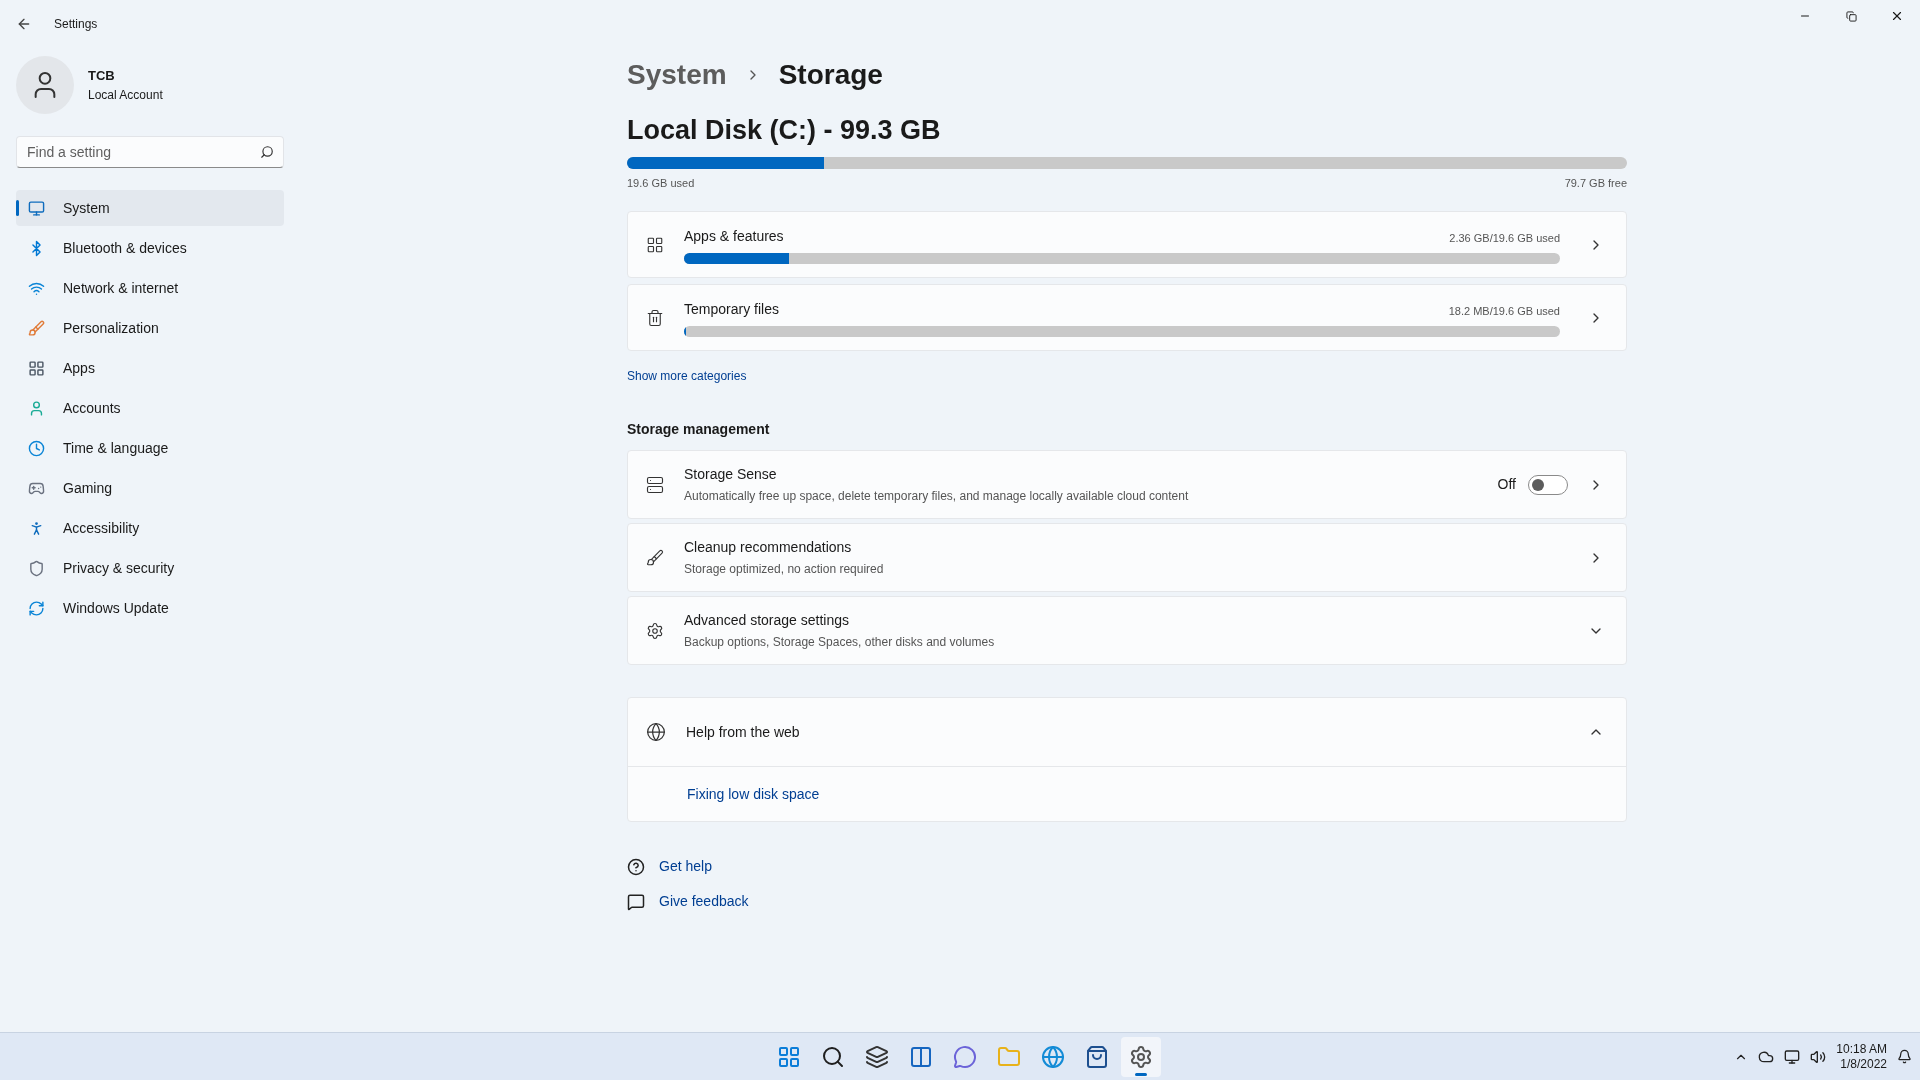  What do you see at coordinates (767, 620) in the screenshot?
I see `setting-title: Advanced storage settings` at bounding box center [767, 620].